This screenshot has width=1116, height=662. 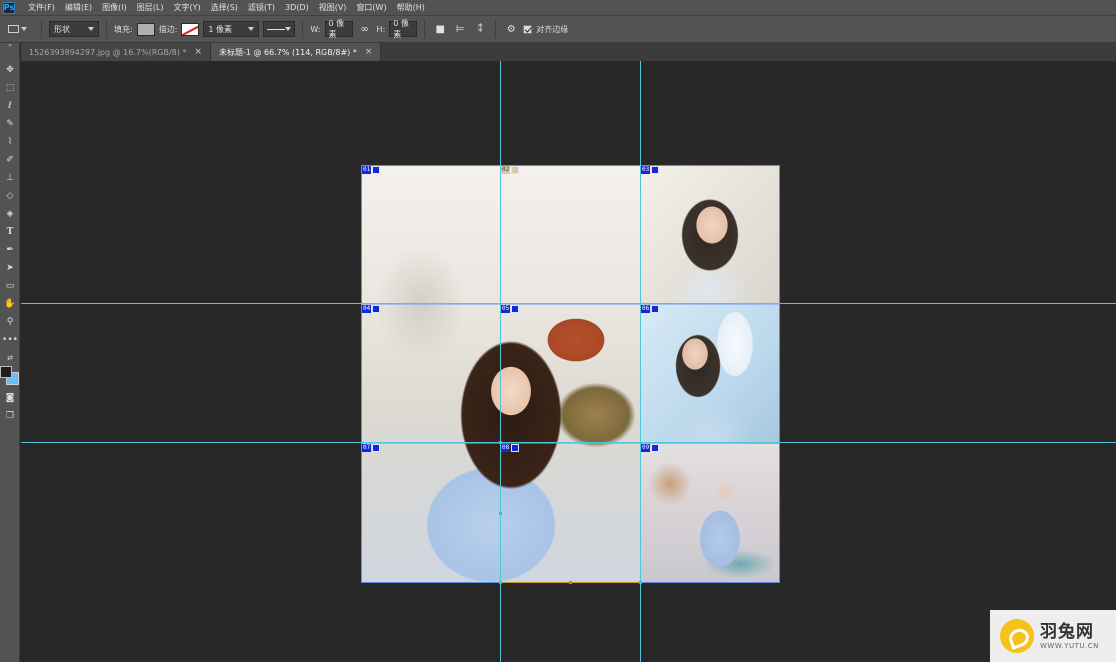 What do you see at coordinates (10, 322) in the screenshot?
I see `zoom-tool-icon: ⚲` at bounding box center [10, 322].